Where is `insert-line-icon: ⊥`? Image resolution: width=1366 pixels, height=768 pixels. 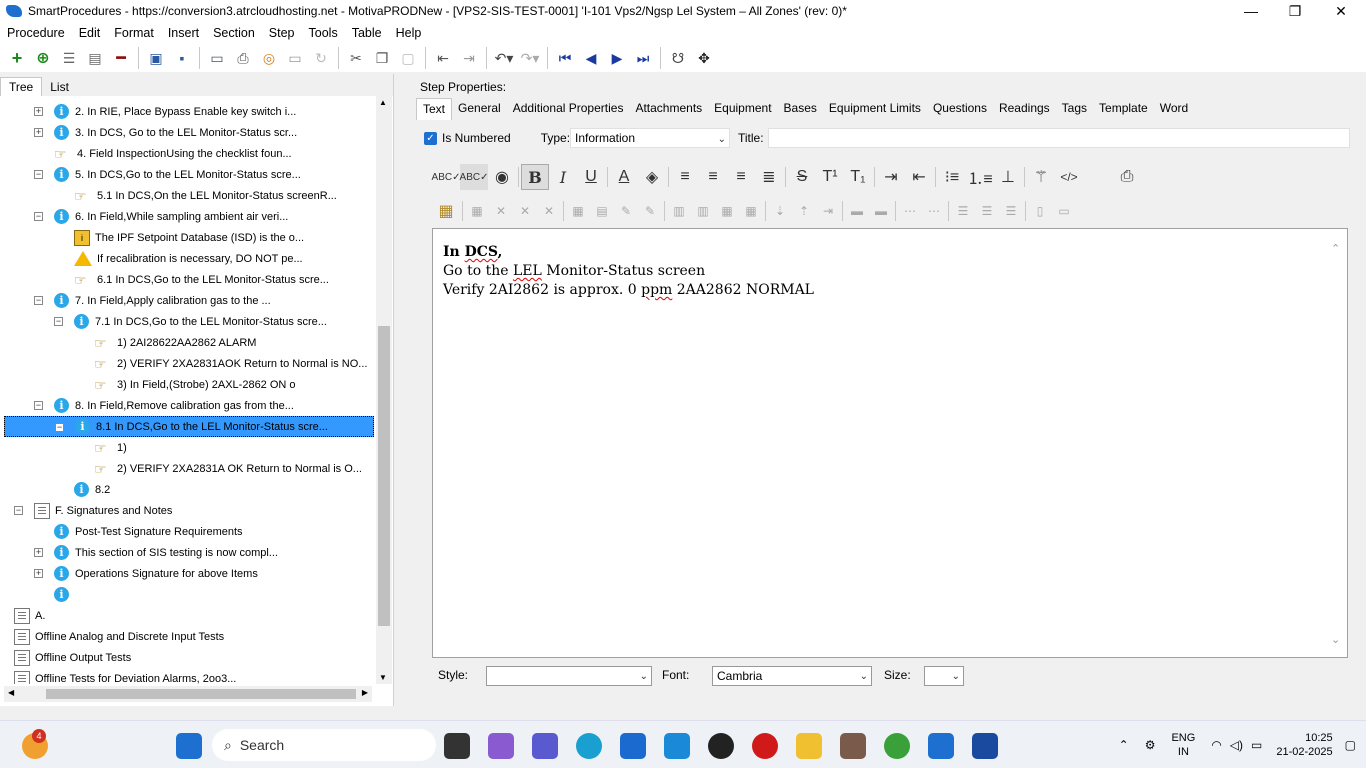 insert-line-icon: ⊥ is located at coordinates (1008, 177).